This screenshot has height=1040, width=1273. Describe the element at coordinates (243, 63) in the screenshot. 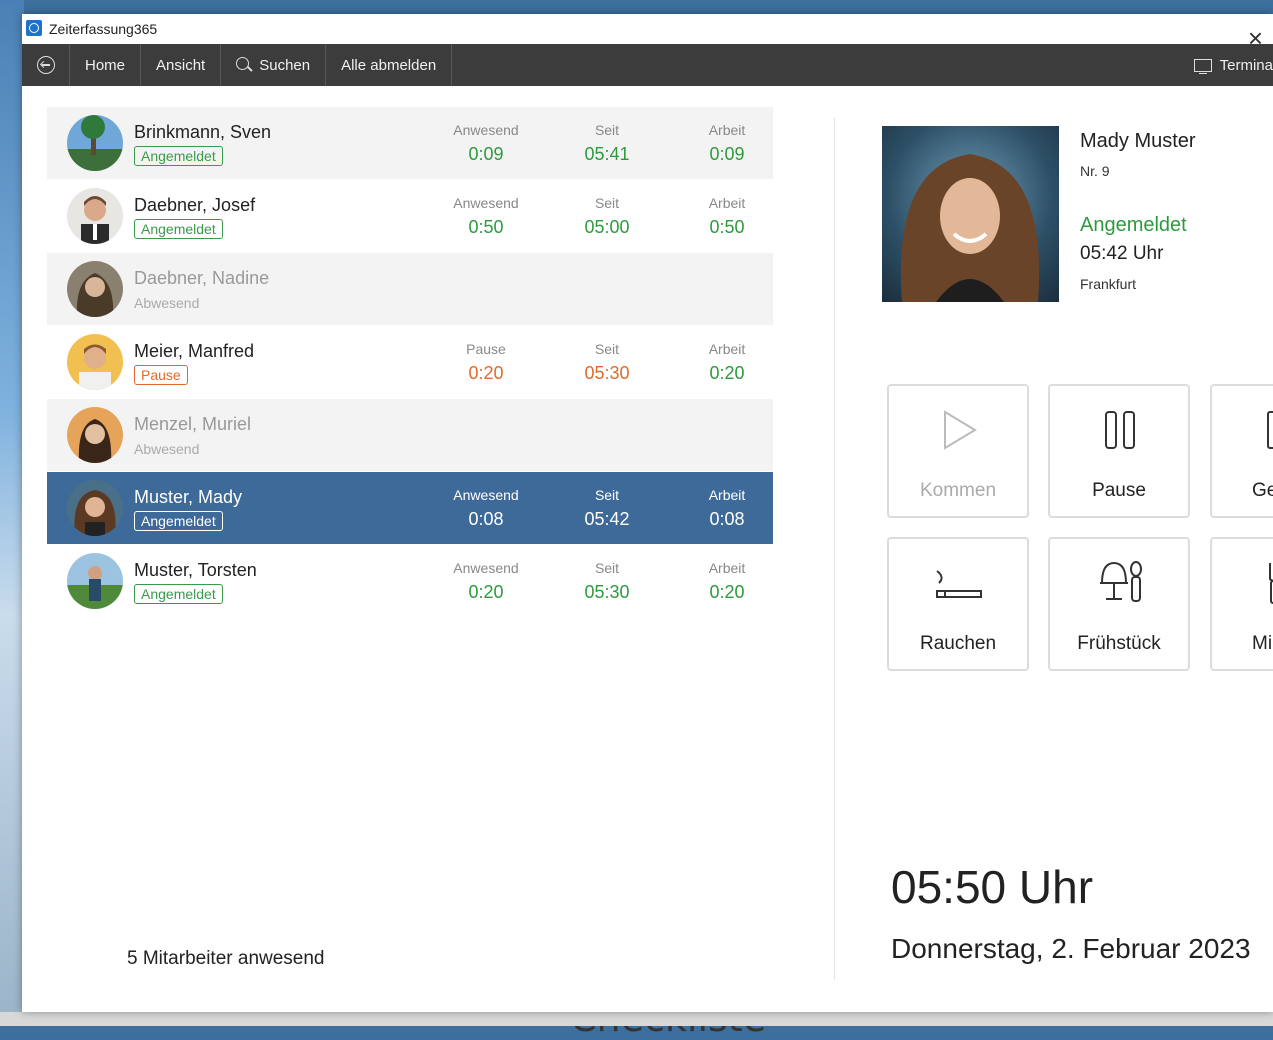

I see `search-icon` at that location.